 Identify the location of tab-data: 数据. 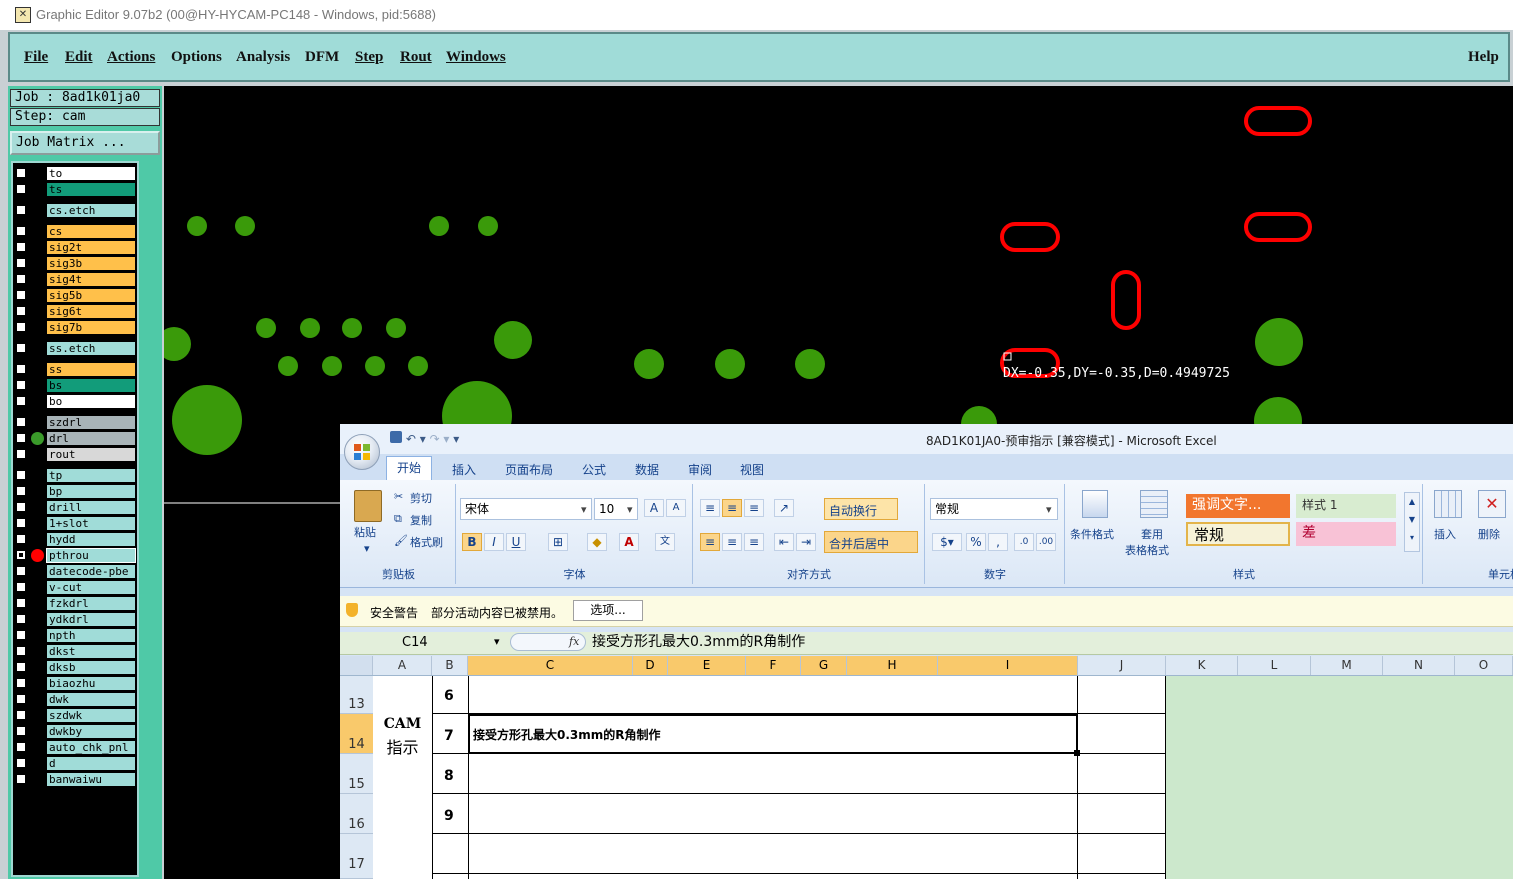
(647, 469).